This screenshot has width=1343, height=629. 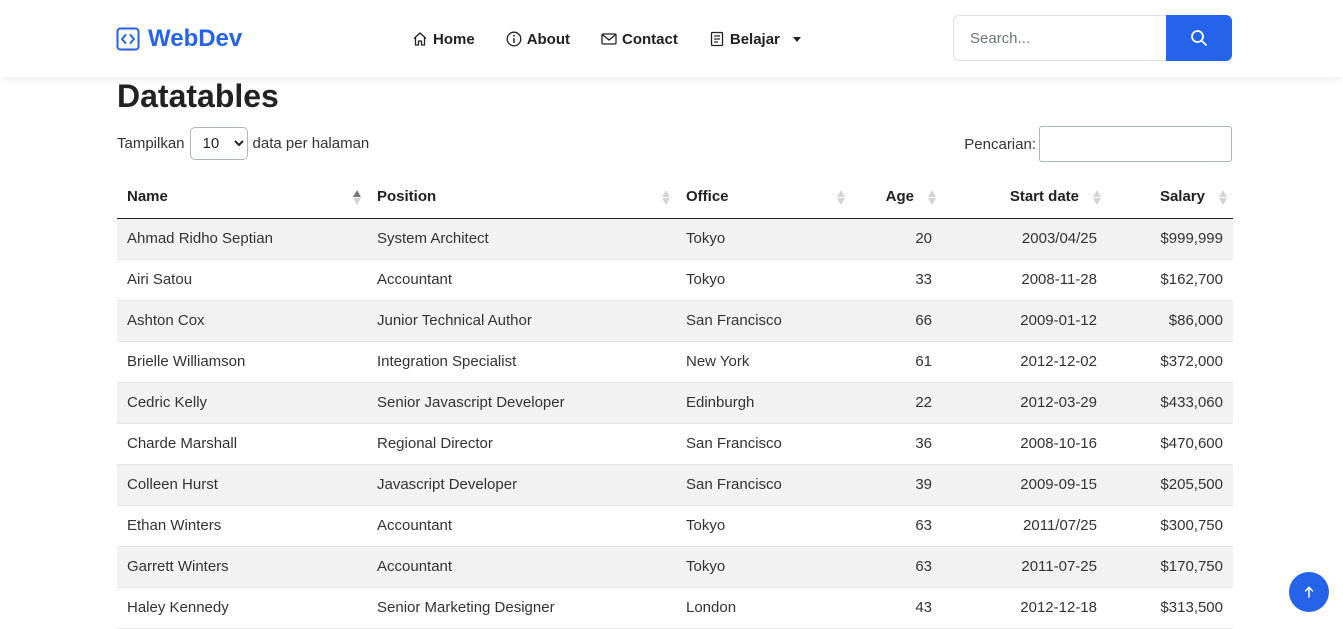 I want to click on cell-start-date: 2011/07/25, so click(x=1024, y=526).